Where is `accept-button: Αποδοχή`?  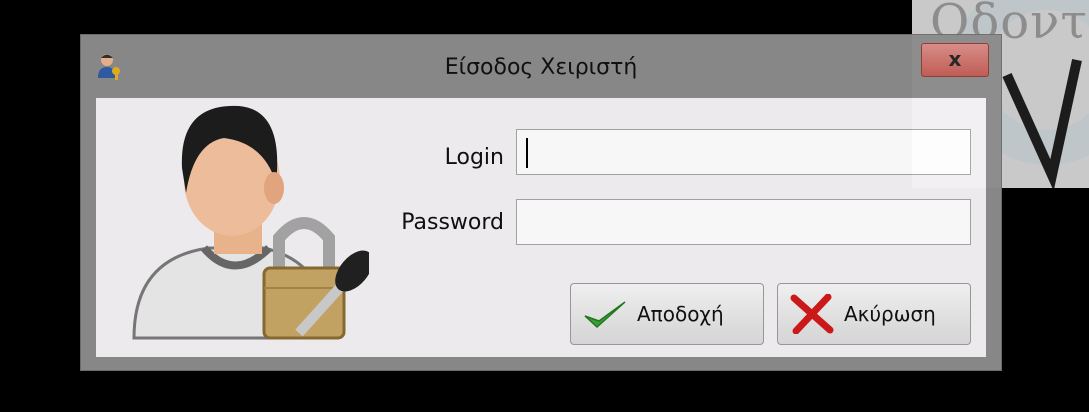 accept-button: Αποδοχή is located at coordinates (667, 314).